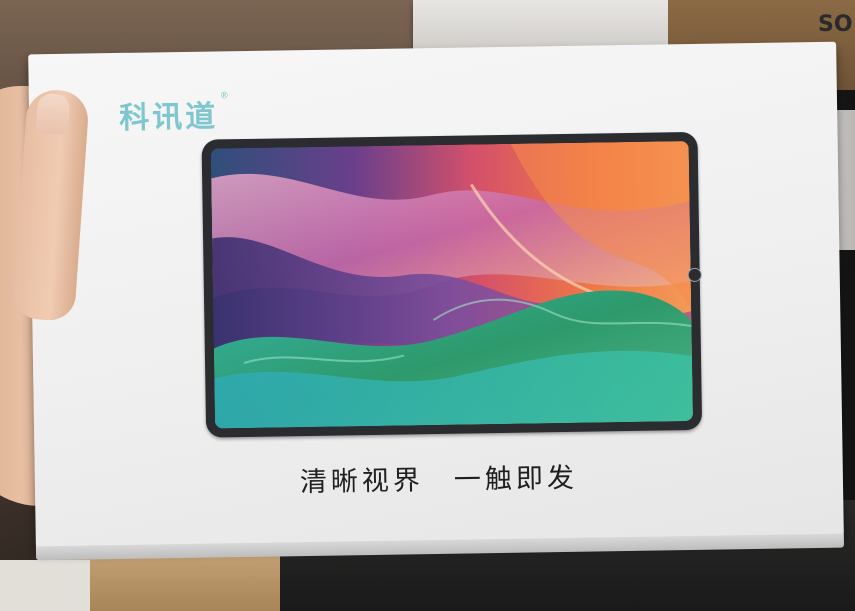 The height and width of the screenshot is (611, 855). Describe the element at coordinates (168, 117) in the screenshot. I see `brand-name: 科讯道` at that location.